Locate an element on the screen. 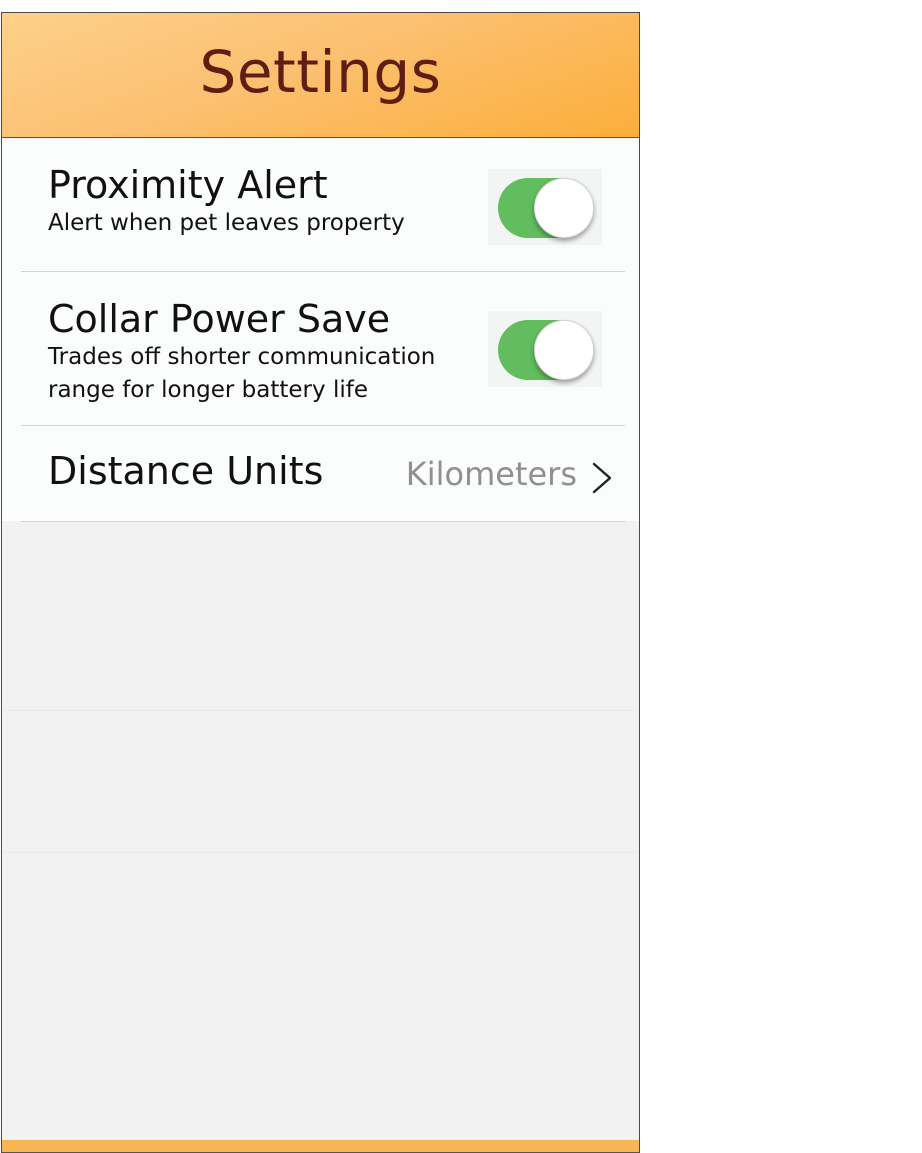 The width and height of the screenshot is (922, 1153). page-title: Settings is located at coordinates (320, 72).